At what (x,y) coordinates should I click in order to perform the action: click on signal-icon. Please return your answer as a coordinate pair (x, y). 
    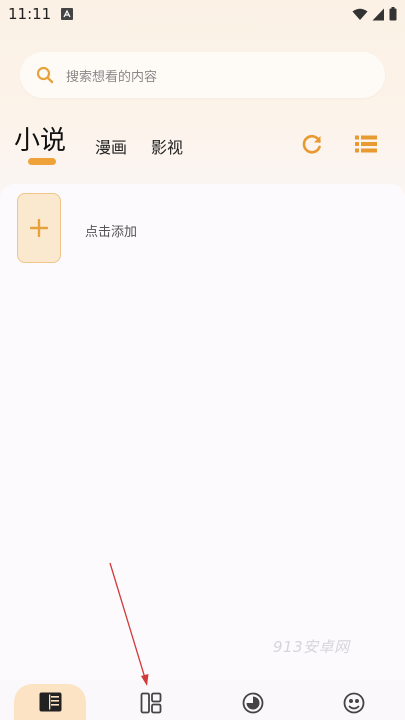
    Looking at the image, I should click on (378, 14).